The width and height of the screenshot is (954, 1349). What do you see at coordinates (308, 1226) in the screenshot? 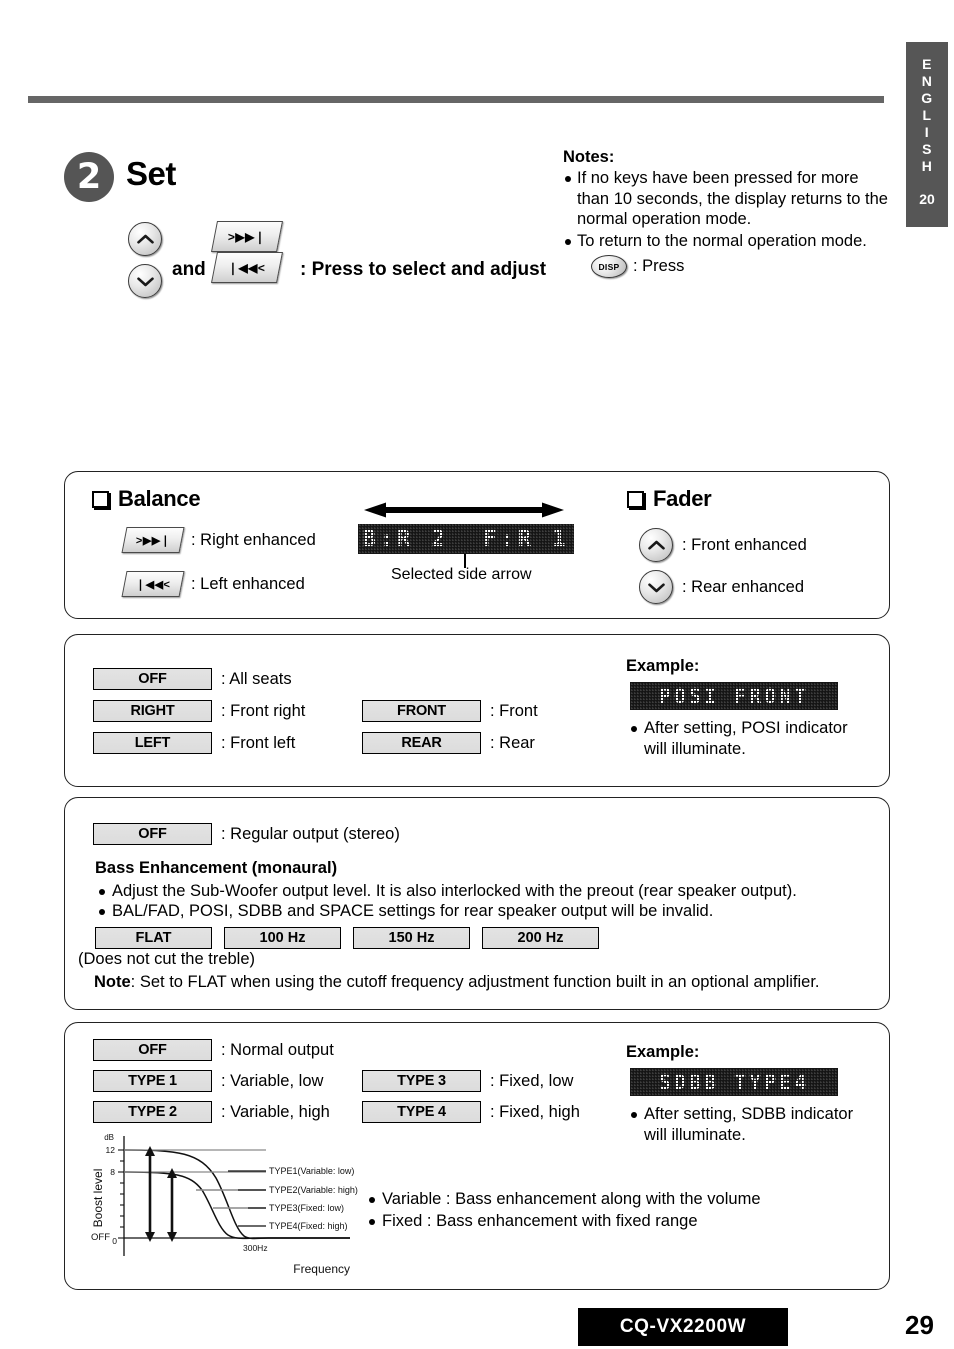
I see `legend-type4: TYPE4(Fixed: high)` at bounding box center [308, 1226].